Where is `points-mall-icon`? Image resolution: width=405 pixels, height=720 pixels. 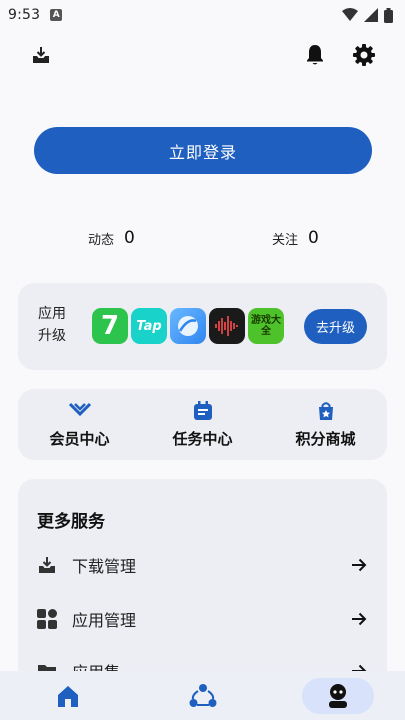 points-mall-icon is located at coordinates (326, 411).